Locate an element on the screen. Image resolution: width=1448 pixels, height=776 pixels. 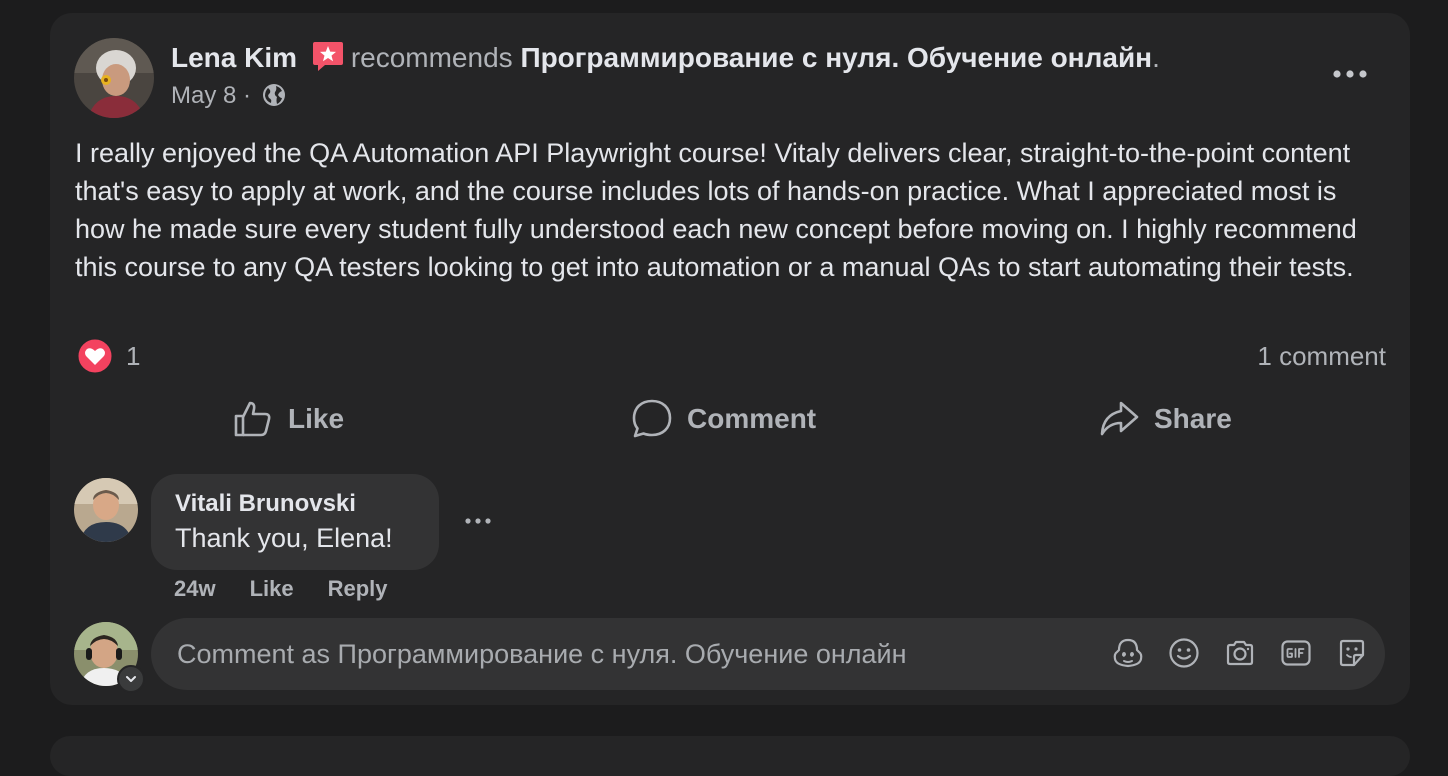
camera-icon is located at coordinates (1240, 653).